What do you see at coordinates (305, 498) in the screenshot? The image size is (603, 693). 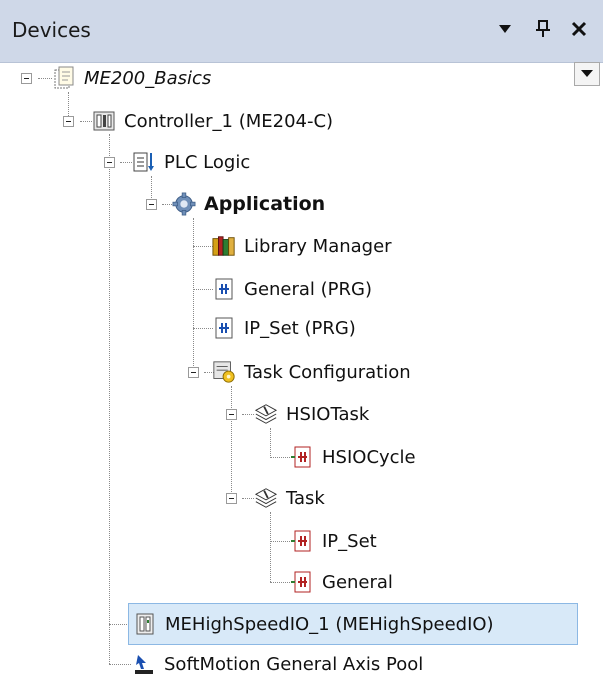 I see `tree-label: Task` at bounding box center [305, 498].